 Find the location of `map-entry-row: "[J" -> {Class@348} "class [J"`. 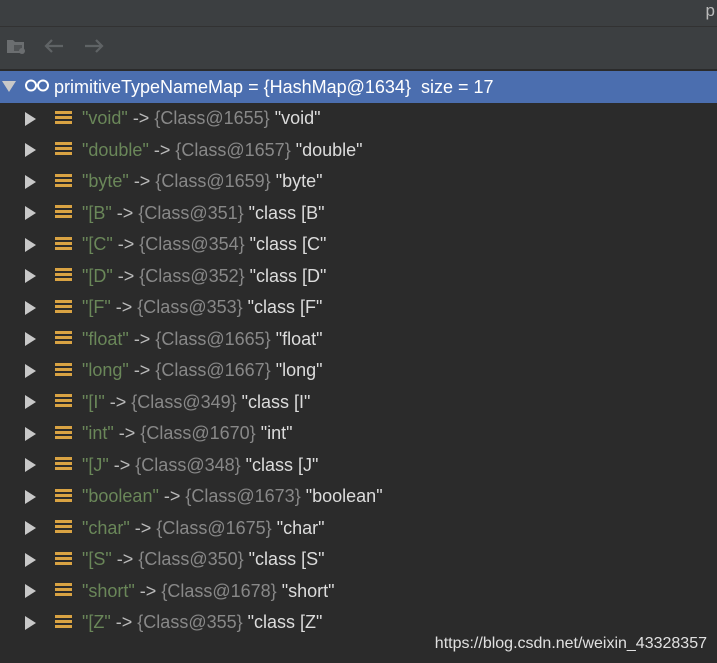

map-entry-row: "[J" -> {Class@348} "class [J" is located at coordinates (358, 466).